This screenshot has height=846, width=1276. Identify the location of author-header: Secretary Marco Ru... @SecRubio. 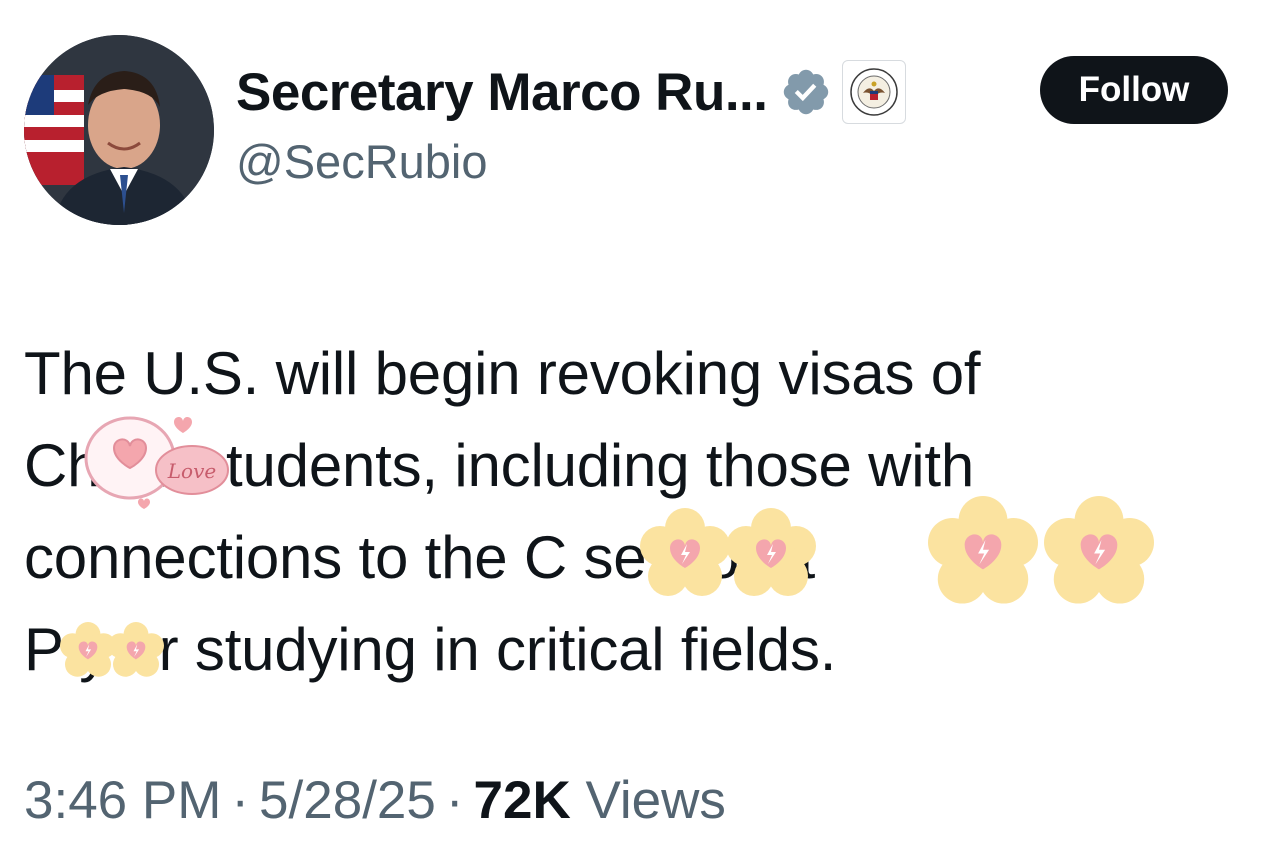
(571, 122).